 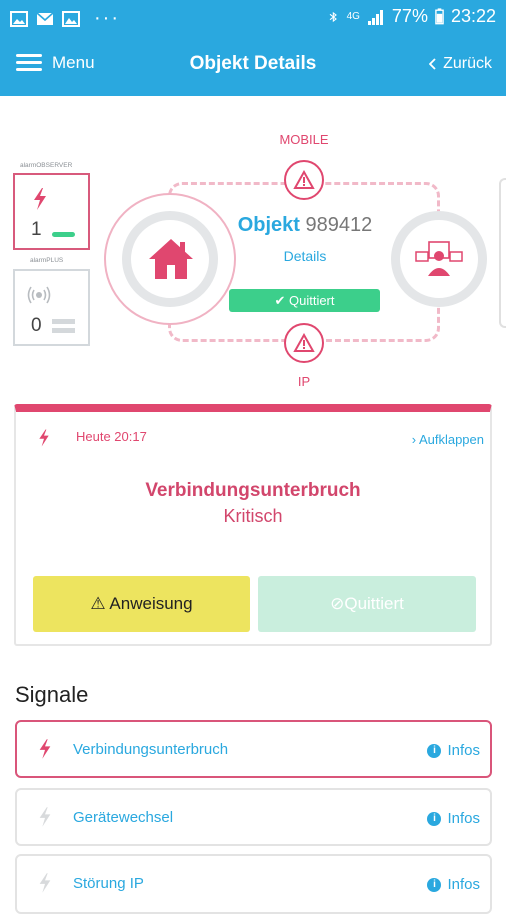 I want to click on alarm-severity: Kritisch, so click(x=253, y=516).